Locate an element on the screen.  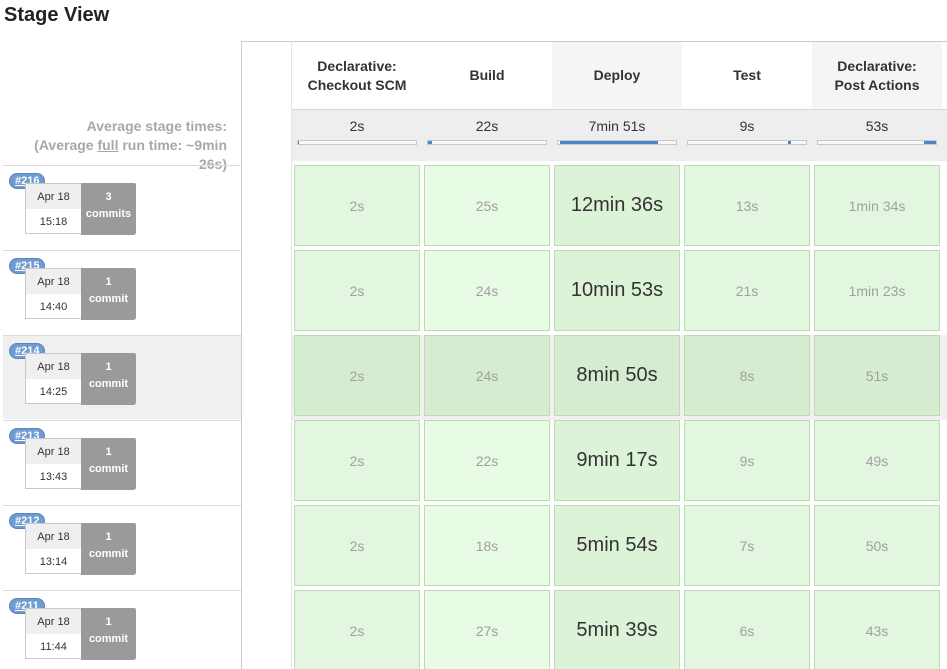
stage-header-1: Build is located at coordinates (487, 75).